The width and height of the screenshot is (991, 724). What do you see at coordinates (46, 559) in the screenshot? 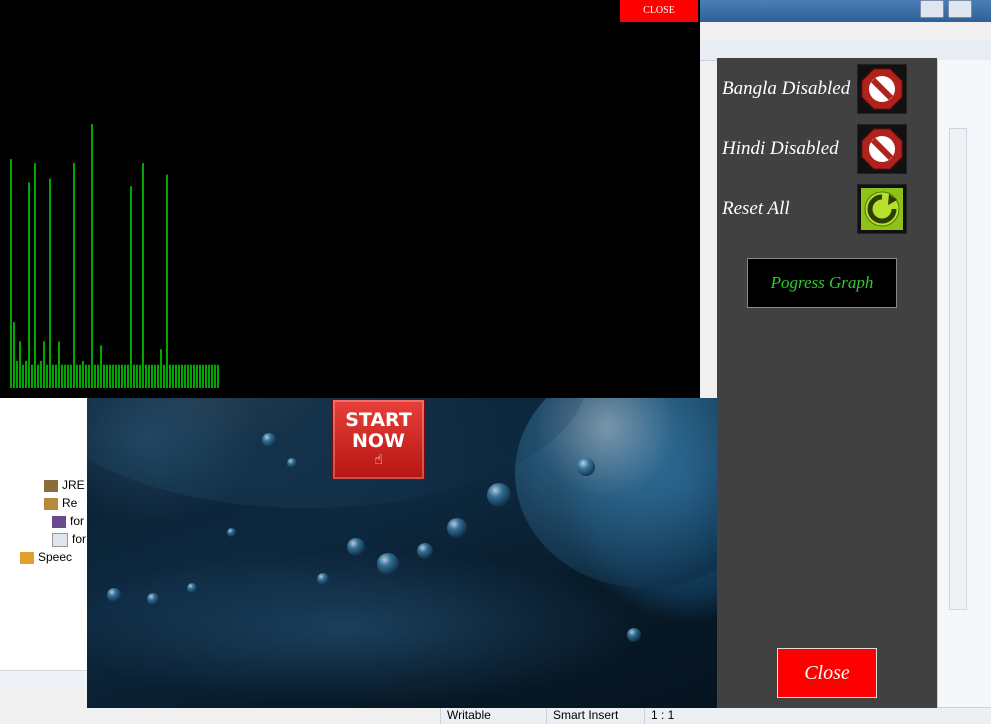
I see `tree-item-project: Speec` at bounding box center [46, 559].